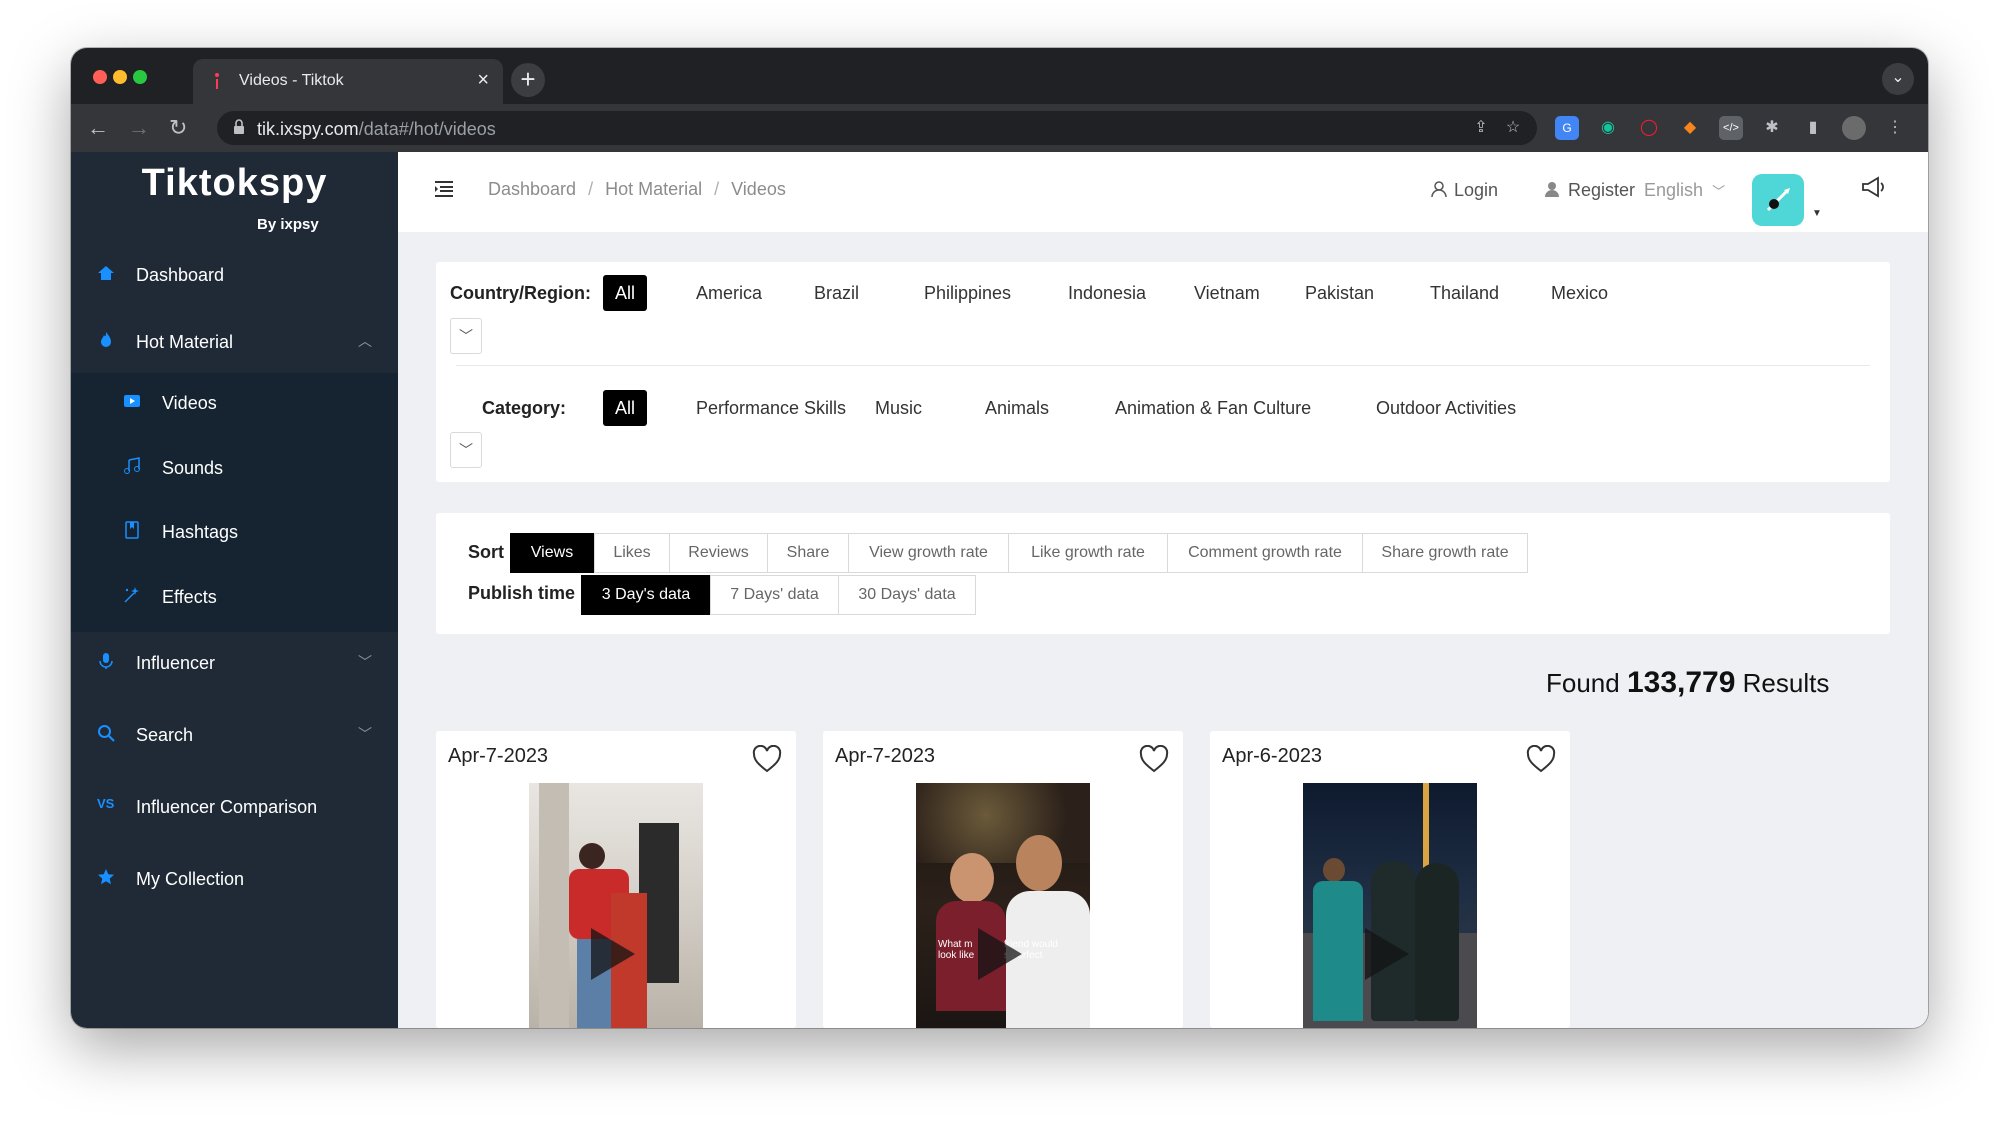 This screenshot has width=1999, height=1124. What do you see at coordinates (365, 341) in the screenshot?
I see `chevron-up-icon: ︿` at bounding box center [365, 341].